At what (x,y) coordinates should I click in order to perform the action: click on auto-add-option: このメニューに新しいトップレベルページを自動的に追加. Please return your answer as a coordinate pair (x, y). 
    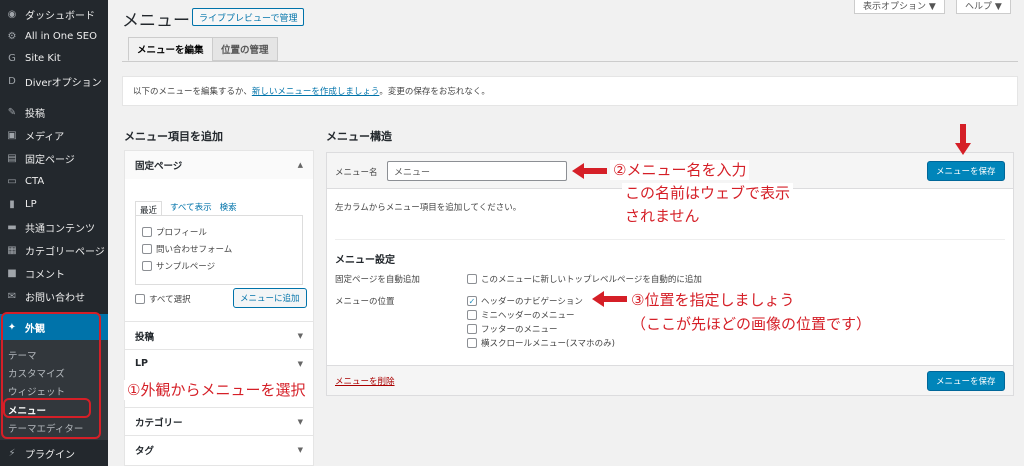
    Looking at the image, I should click on (584, 279).